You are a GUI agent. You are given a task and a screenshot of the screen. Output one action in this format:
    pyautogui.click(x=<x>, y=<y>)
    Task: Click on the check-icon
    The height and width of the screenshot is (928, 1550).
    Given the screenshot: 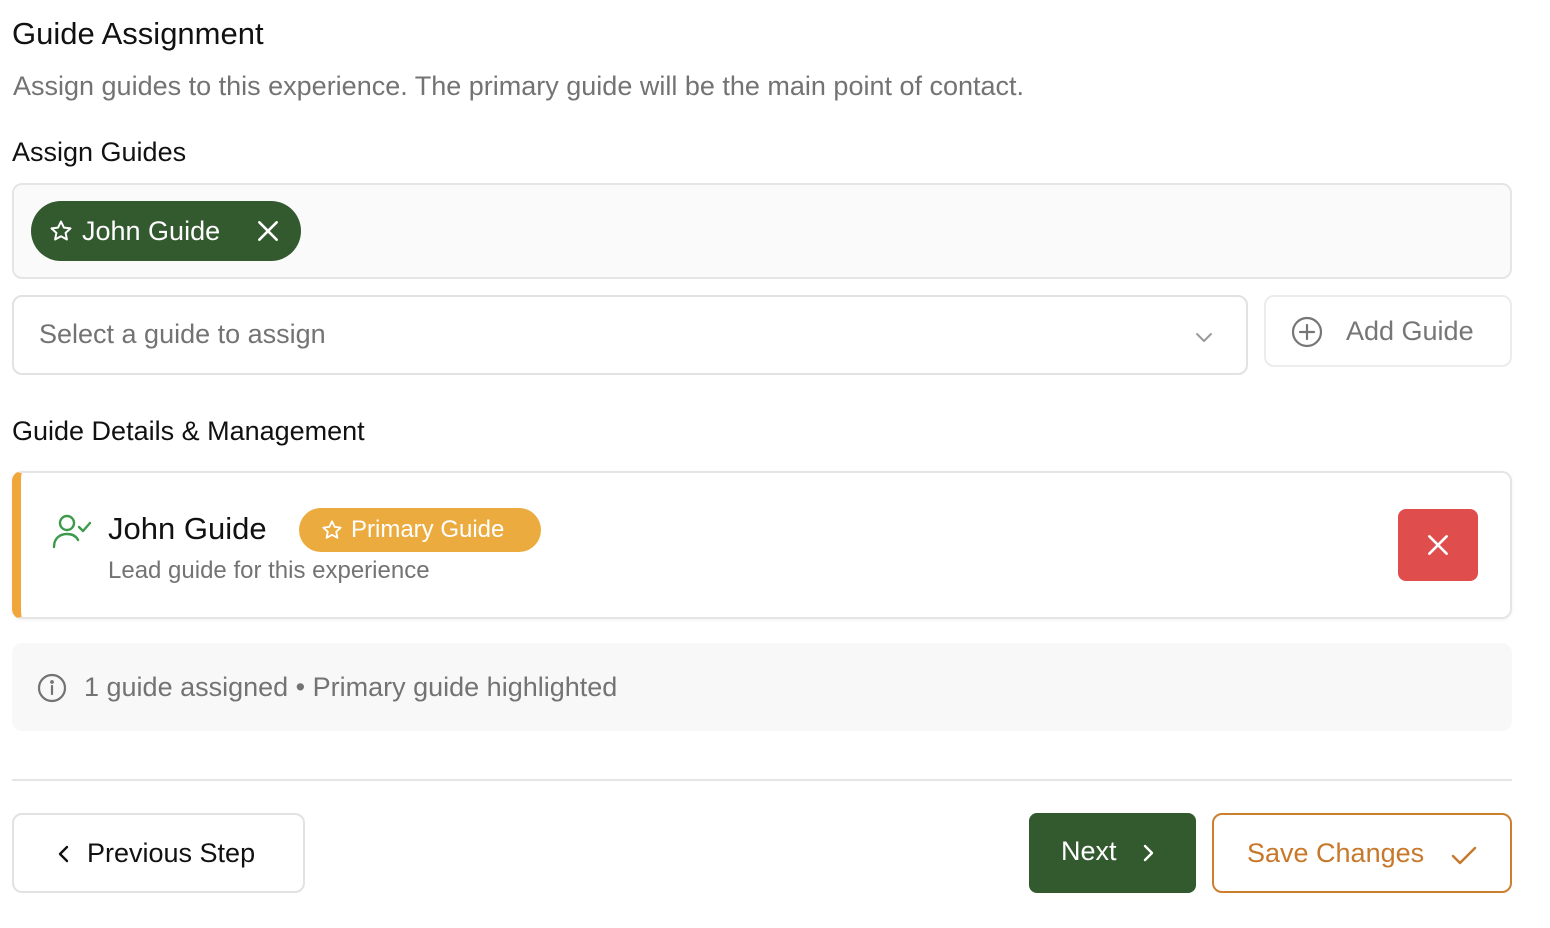 What is the action you would take?
    pyautogui.click(x=1464, y=855)
    